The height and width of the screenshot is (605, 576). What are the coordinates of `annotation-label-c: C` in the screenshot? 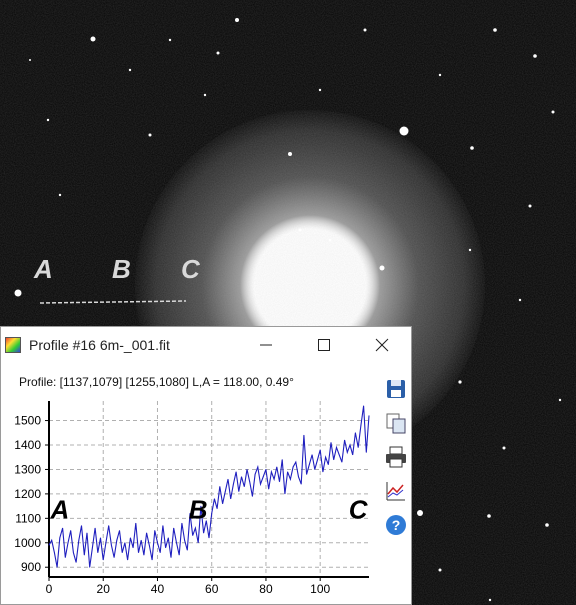 It's located at (359, 509).